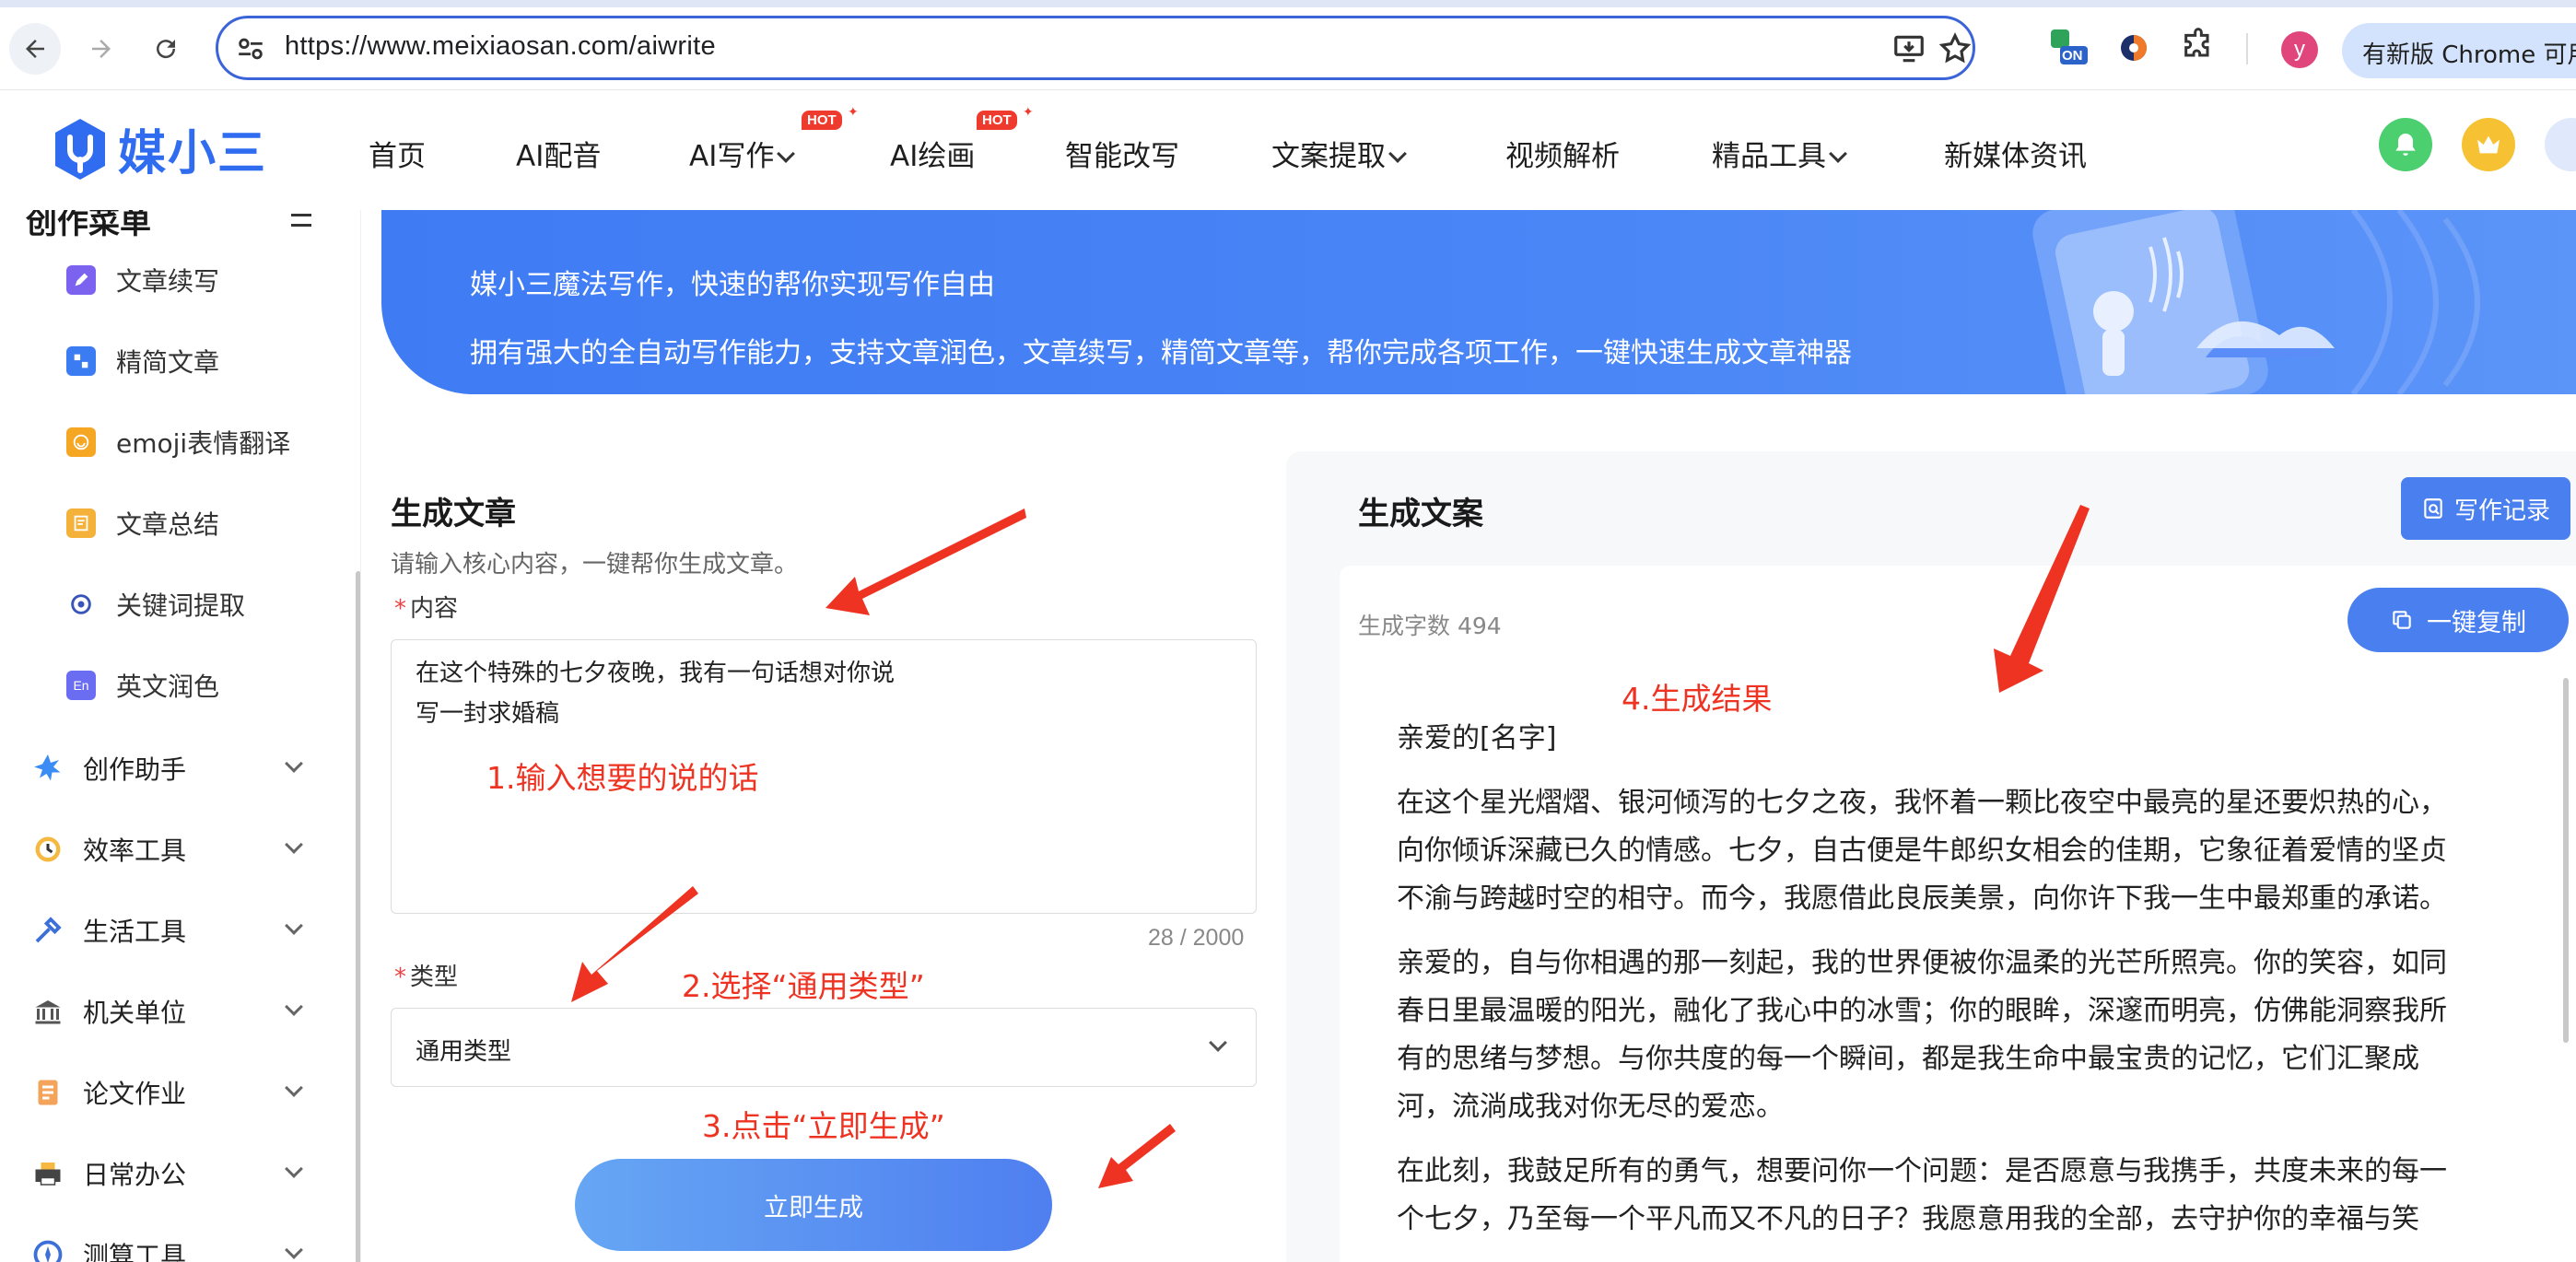 The width and height of the screenshot is (2576, 1262). What do you see at coordinates (2433, 509) in the screenshot?
I see `history-icon` at bounding box center [2433, 509].